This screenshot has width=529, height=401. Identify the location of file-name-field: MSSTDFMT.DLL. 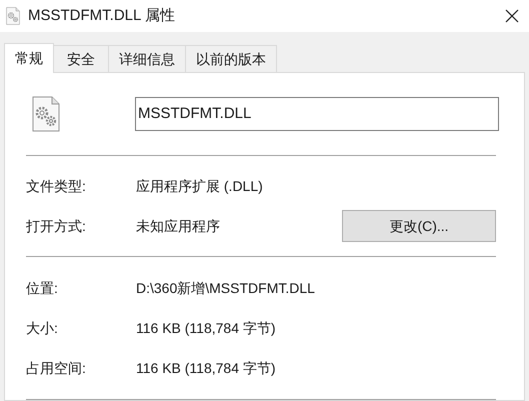
(317, 114).